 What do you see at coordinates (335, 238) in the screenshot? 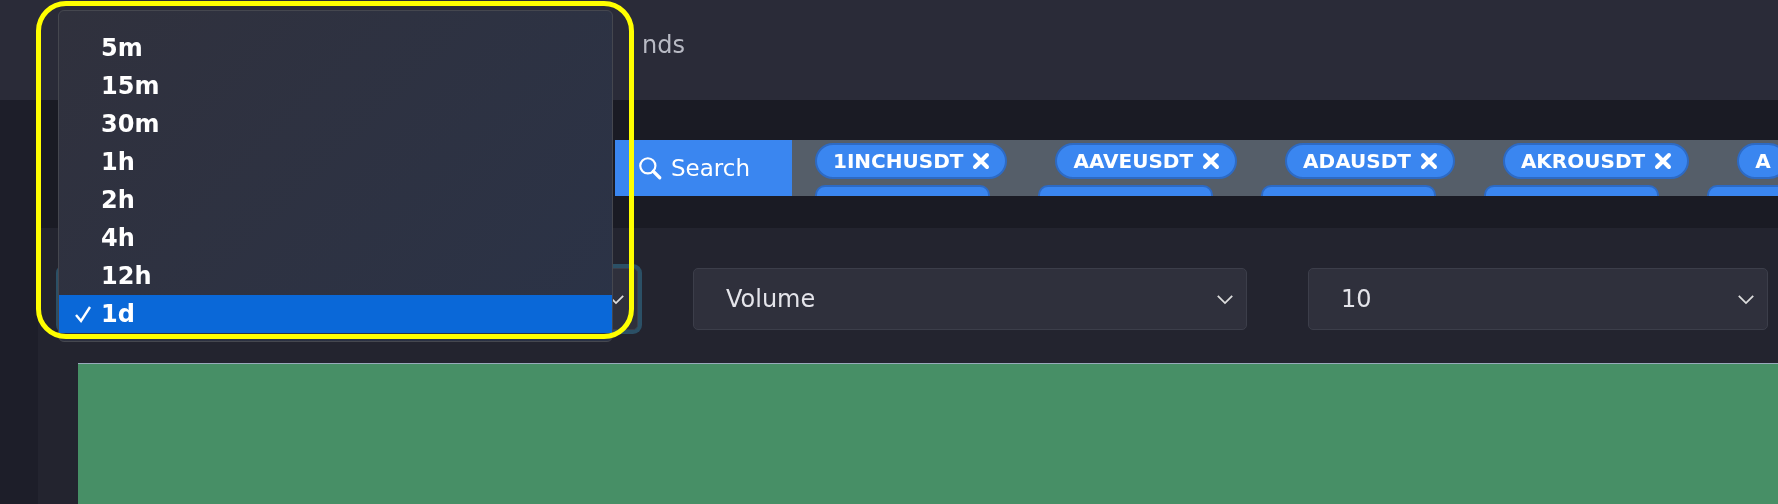
I see `menu-item: 4h` at bounding box center [335, 238].